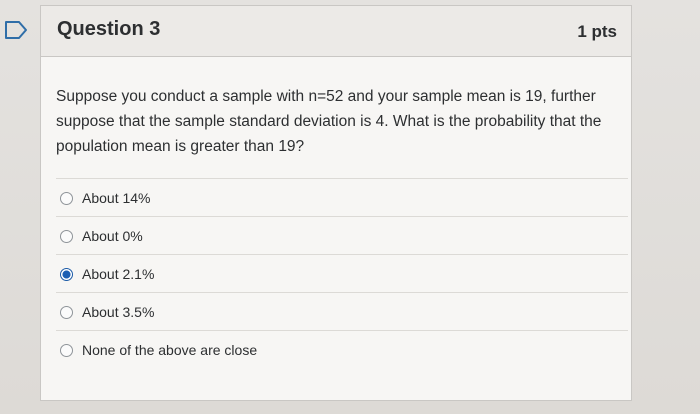 The image size is (700, 414). I want to click on flag-question-icon, so click(16, 30).